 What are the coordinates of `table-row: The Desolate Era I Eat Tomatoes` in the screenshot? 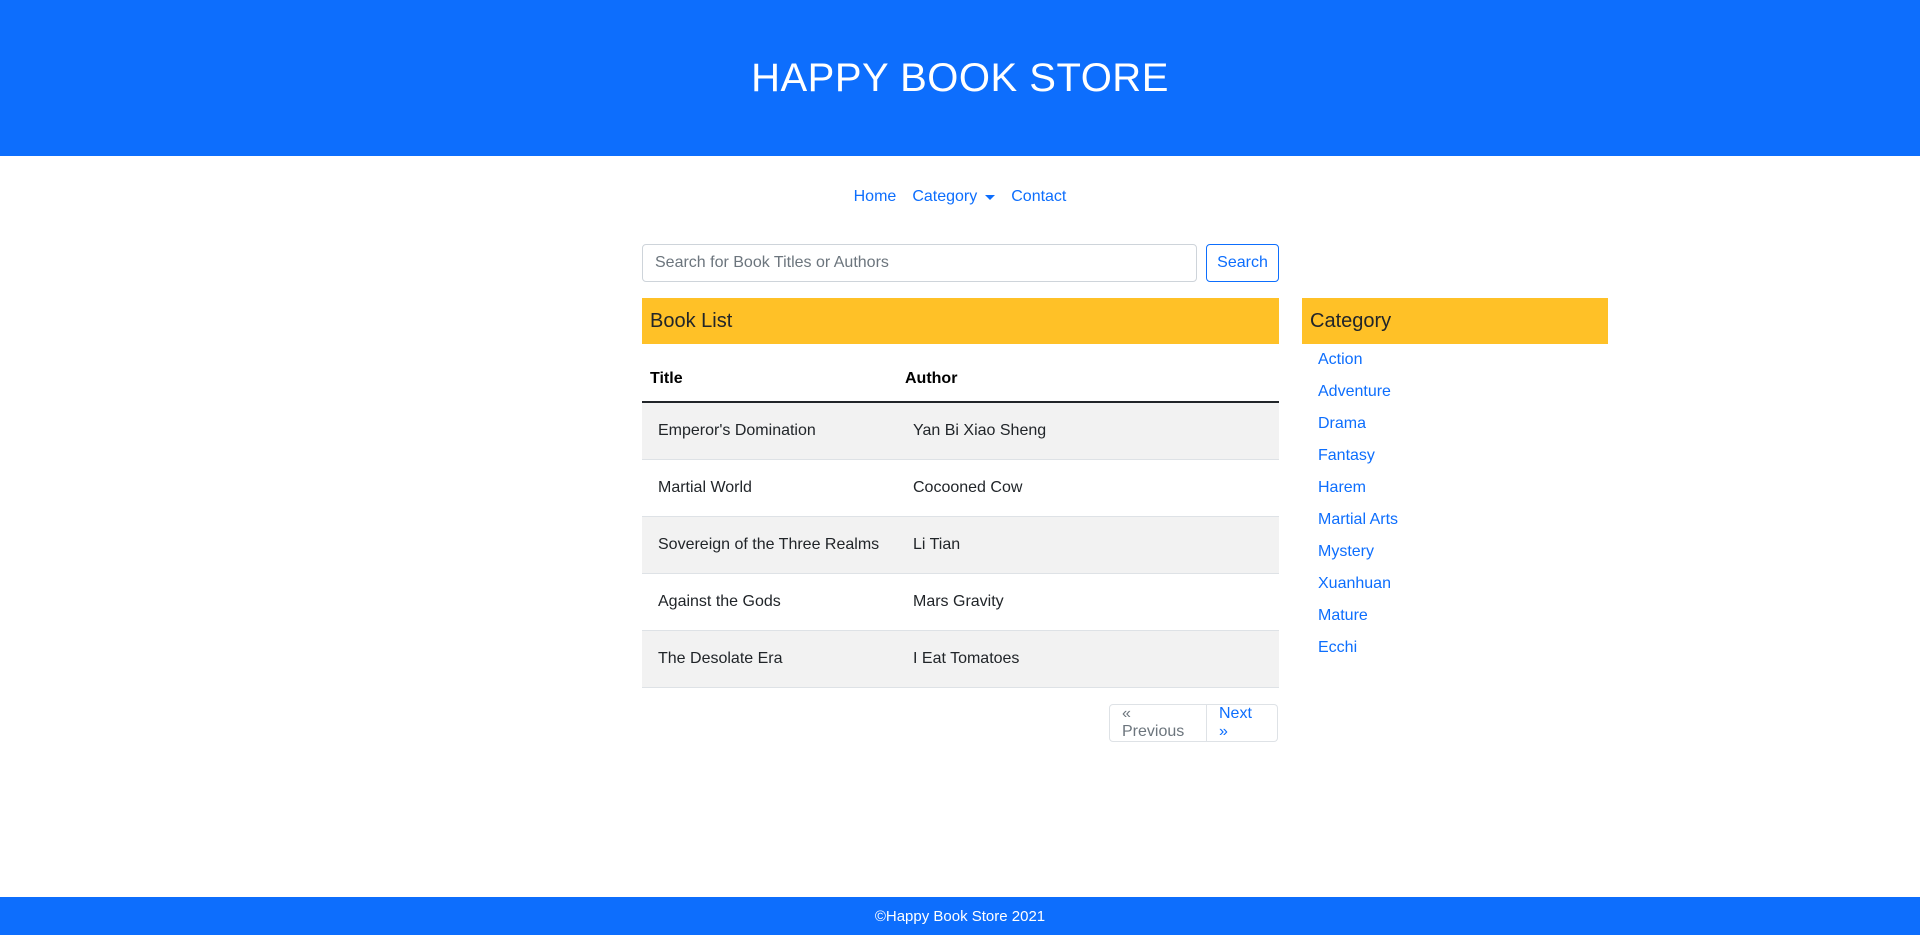 It's located at (960, 659).